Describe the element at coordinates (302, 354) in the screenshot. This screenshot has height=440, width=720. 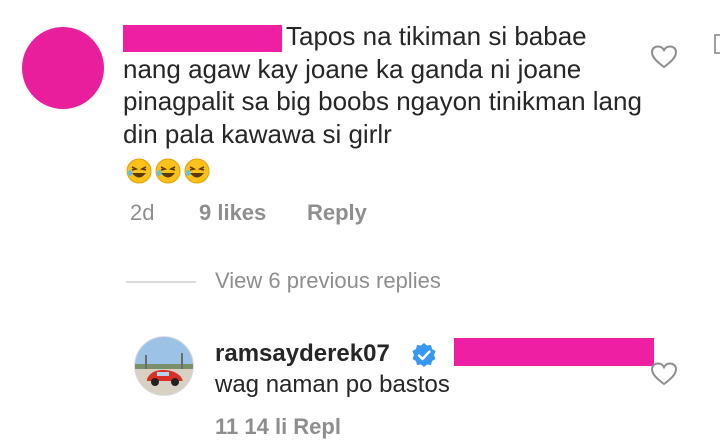
I see `reply-username: ramsayderek07` at that location.